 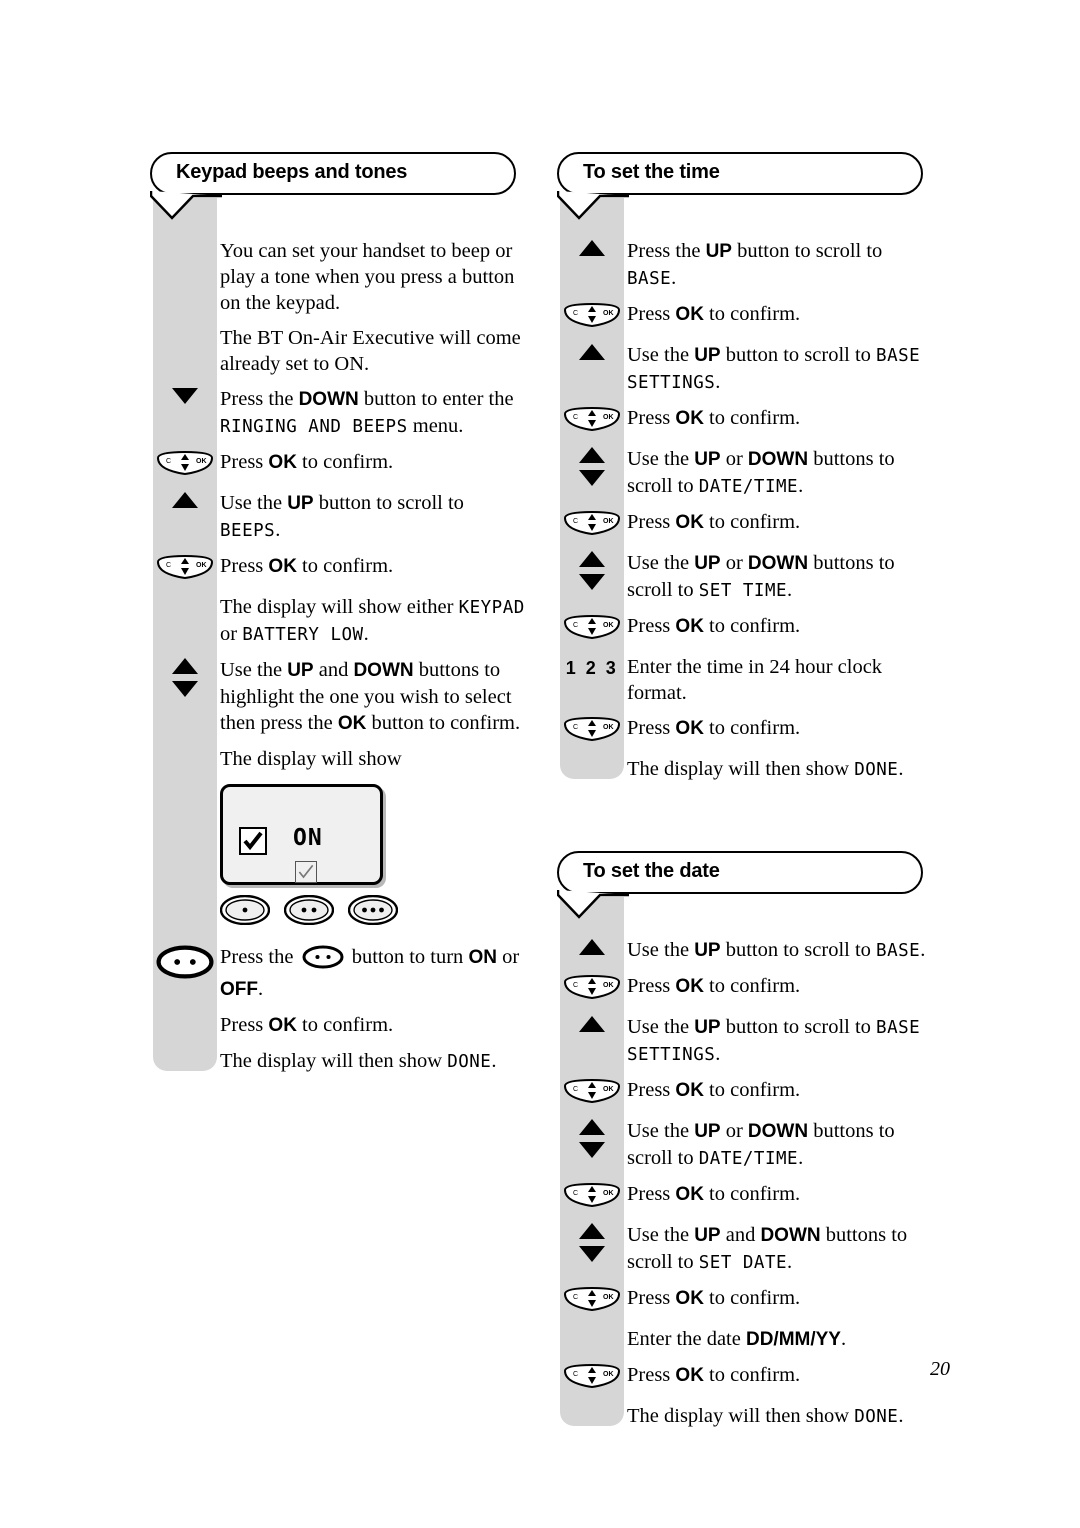 I want to click on handset-display-illustration: ON, so click(x=372, y=857).